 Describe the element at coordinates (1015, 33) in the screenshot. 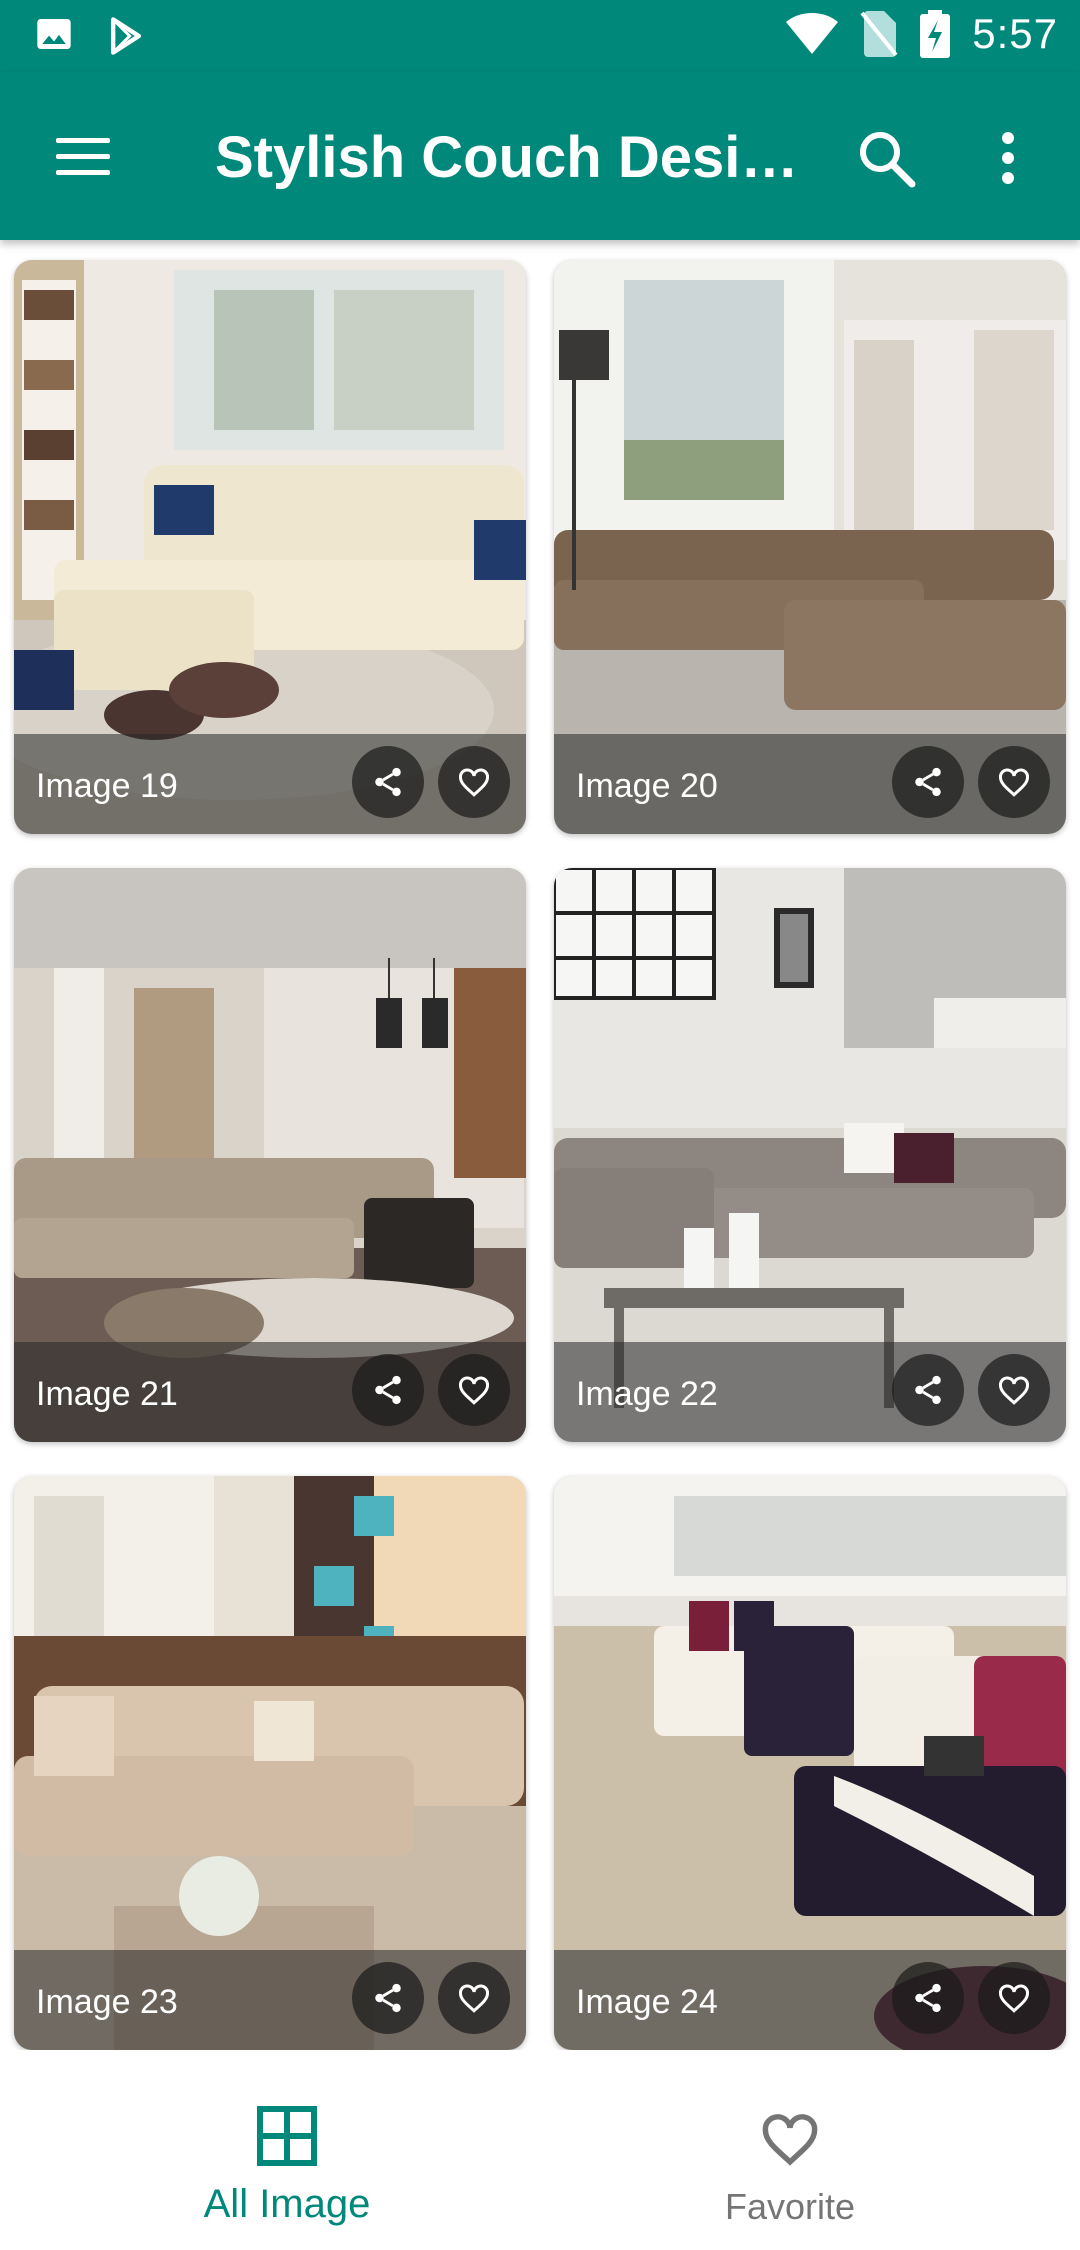

I see `status-time: 5:57` at that location.